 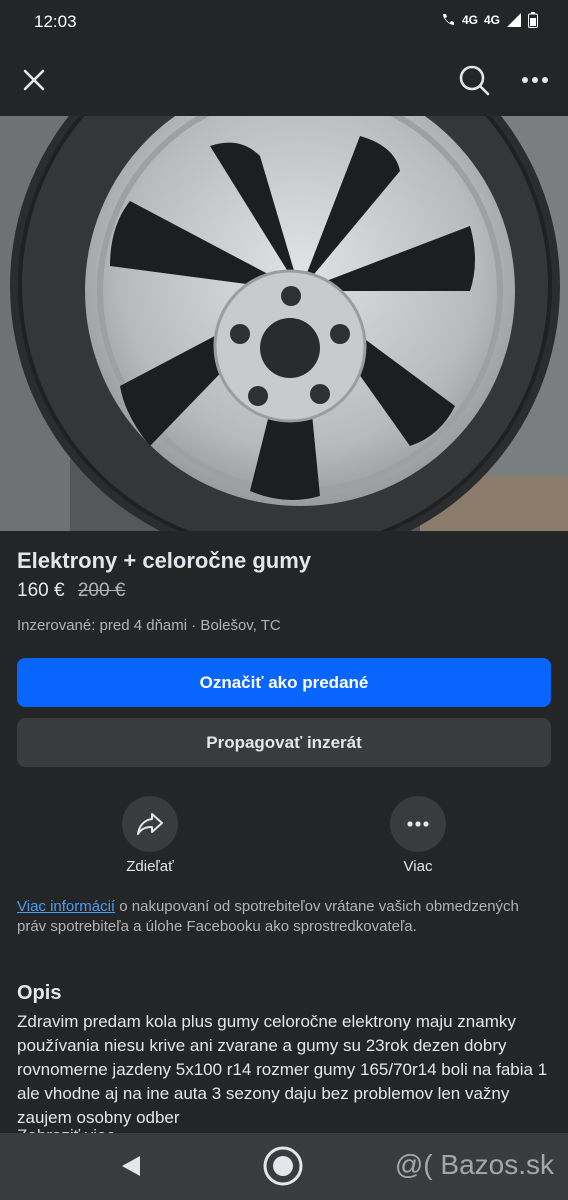 I want to click on share-label: Zdieľať, so click(x=150, y=866).